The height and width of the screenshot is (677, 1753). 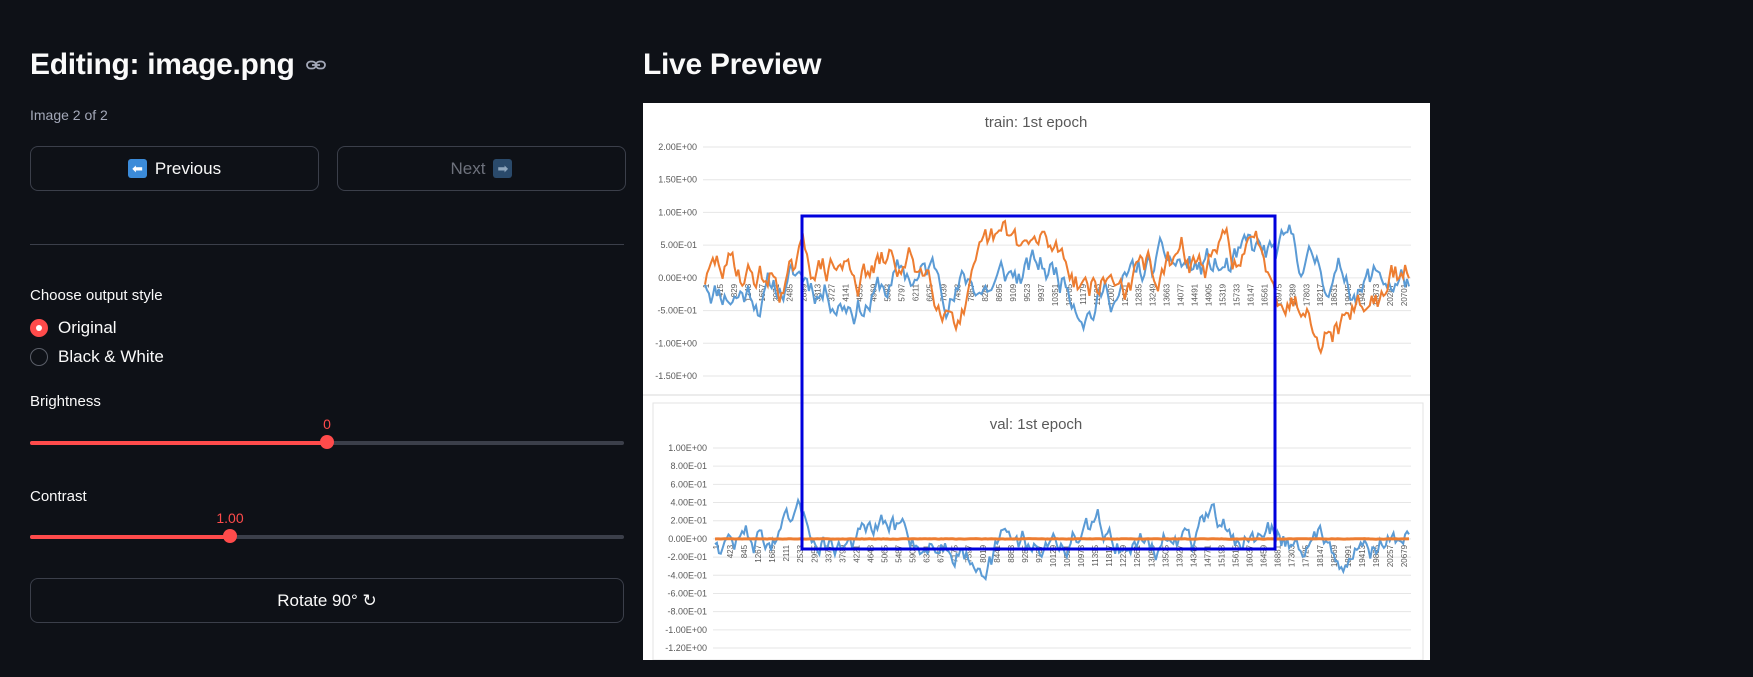 What do you see at coordinates (901, 292) in the screenshot?
I see `x-tick-label: 5797` at bounding box center [901, 292].